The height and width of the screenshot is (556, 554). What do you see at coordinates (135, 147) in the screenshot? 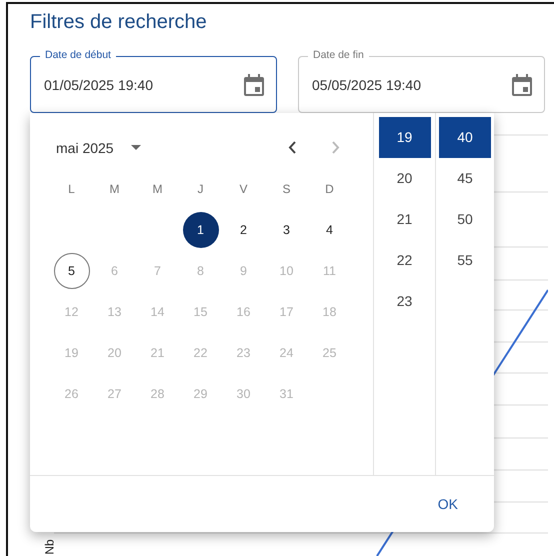
I see `caret-icon` at bounding box center [135, 147].